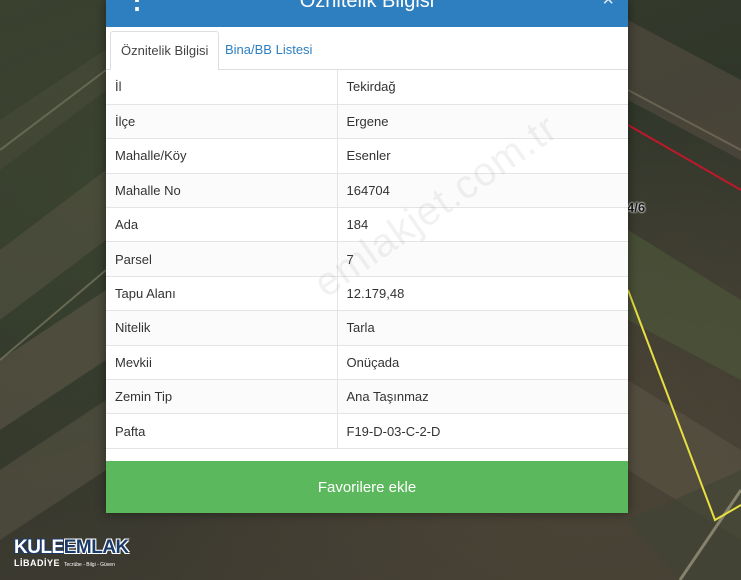  I want to click on table-row: Parsel 7, so click(367, 259).